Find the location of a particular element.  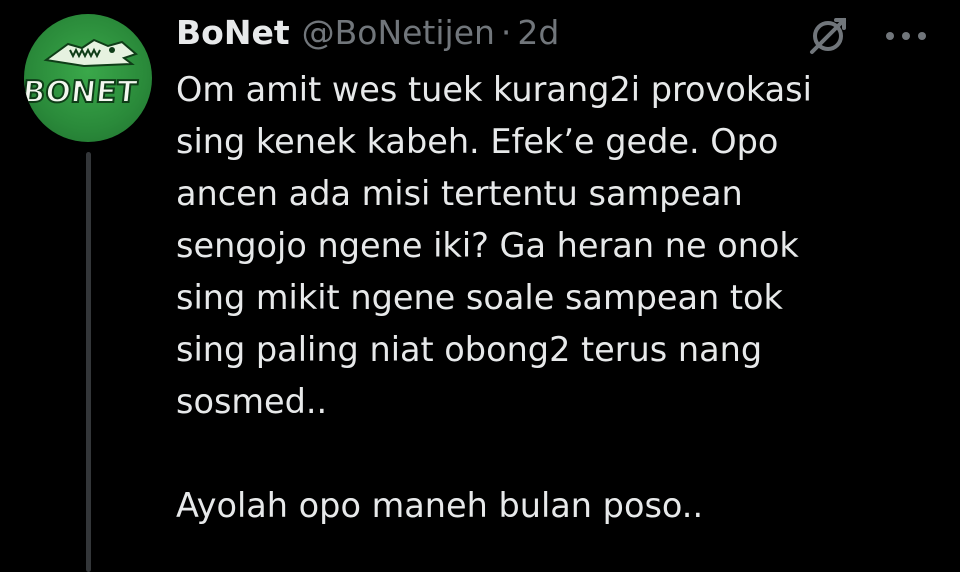

grok-icon is located at coordinates (828, 36).